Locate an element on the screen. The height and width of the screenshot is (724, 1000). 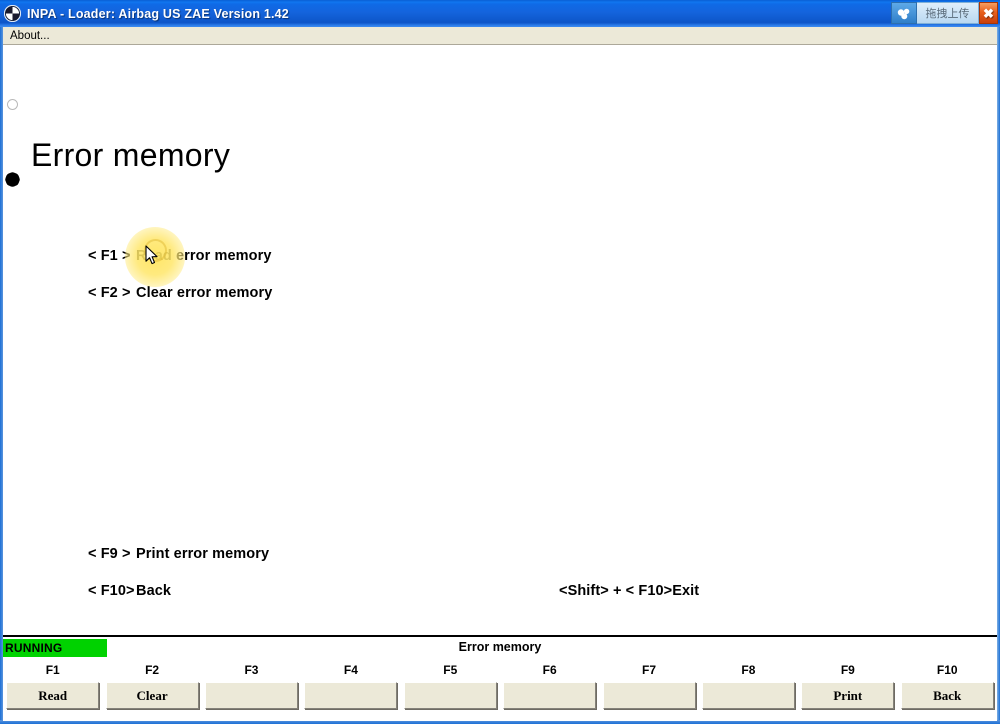
function-key-button-f3 is located at coordinates (251, 695).